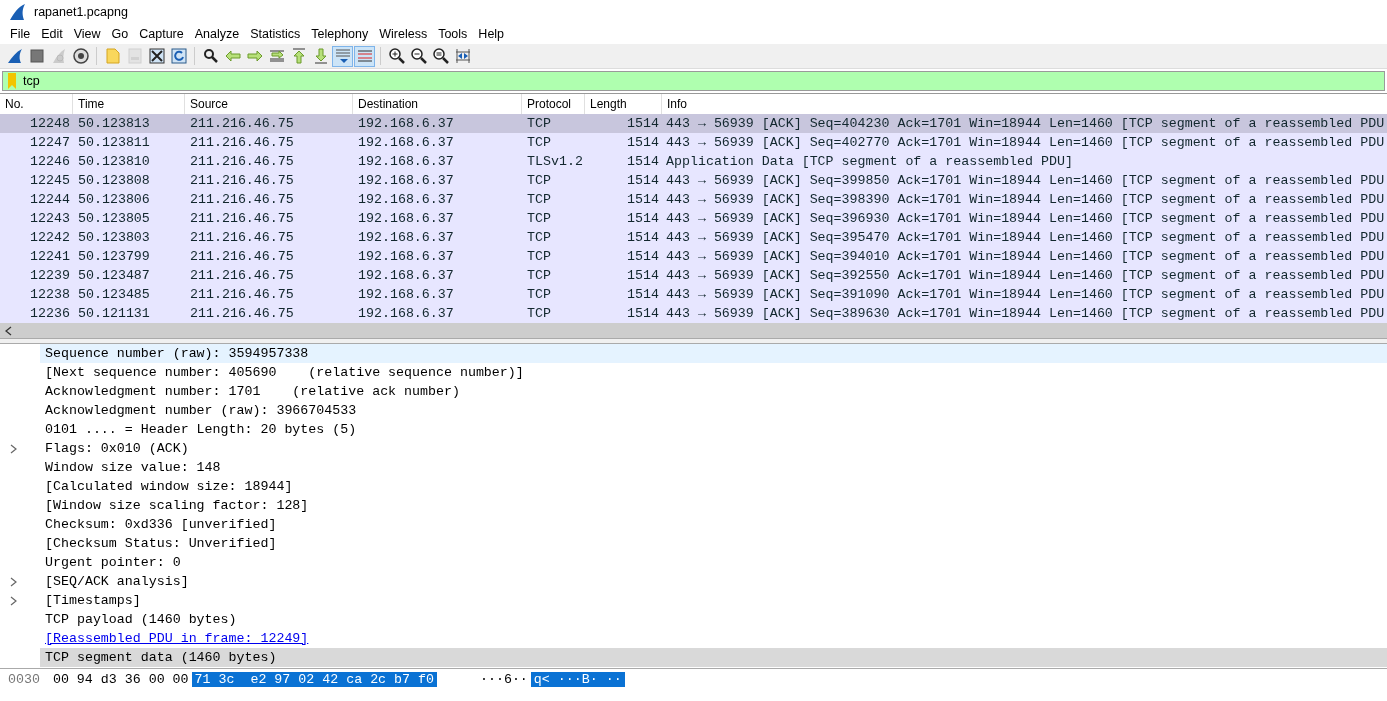 The height and width of the screenshot is (701, 1387). Describe the element at coordinates (177, 353) in the screenshot. I see `field-text: Sequence number (raw): 3594957338` at that location.